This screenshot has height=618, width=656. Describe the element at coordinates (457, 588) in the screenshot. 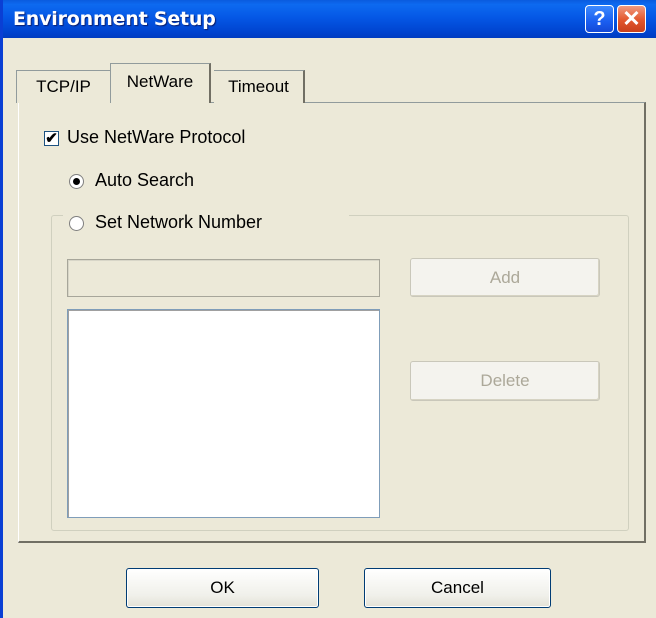

I see `cancel-button: Cancel` at that location.